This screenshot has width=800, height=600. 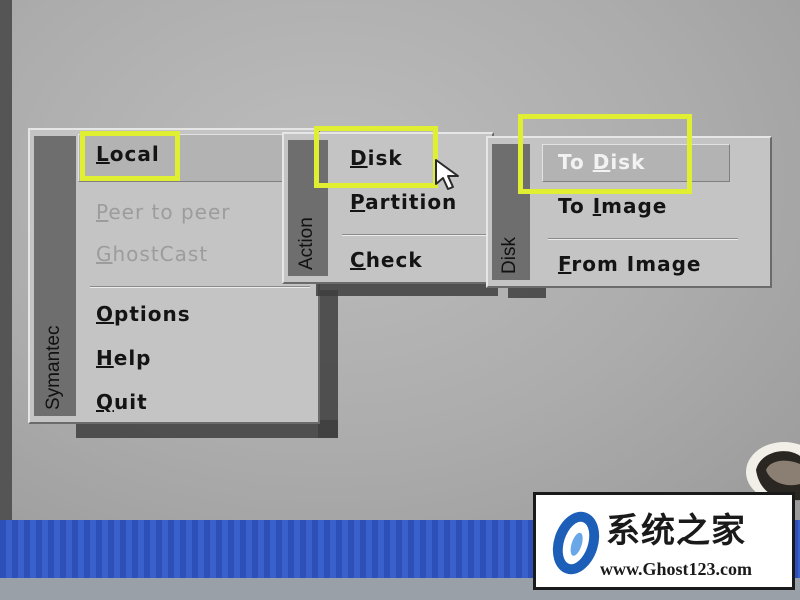 What do you see at coordinates (509, 255) in the screenshot?
I see `disk-label: Disk` at bounding box center [509, 255].